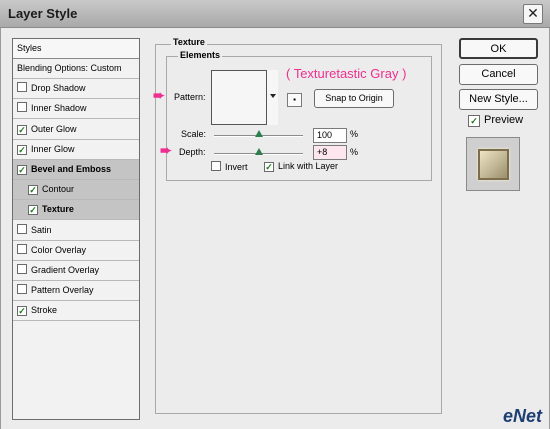  What do you see at coordinates (194, 134) in the screenshot?
I see `scale-label: Scale:` at bounding box center [194, 134].